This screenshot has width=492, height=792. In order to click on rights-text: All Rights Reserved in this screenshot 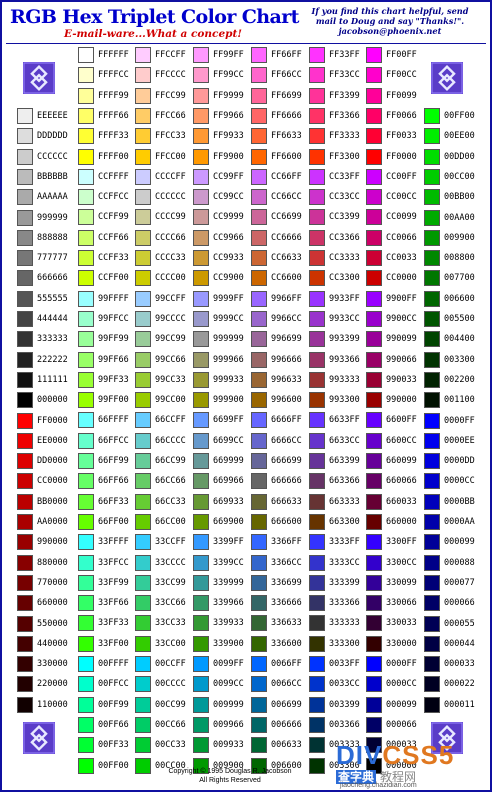, I will do `click(230, 780)`.